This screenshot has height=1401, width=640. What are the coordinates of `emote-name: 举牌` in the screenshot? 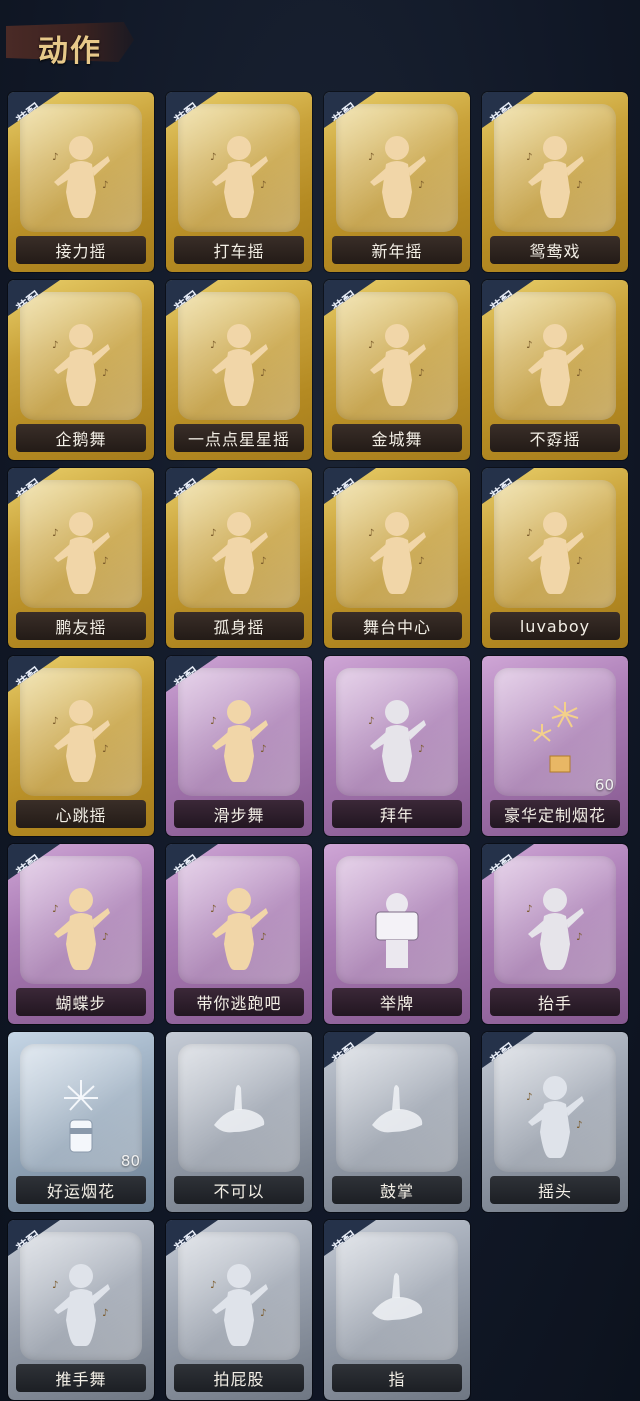 It's located at (396, 1003).